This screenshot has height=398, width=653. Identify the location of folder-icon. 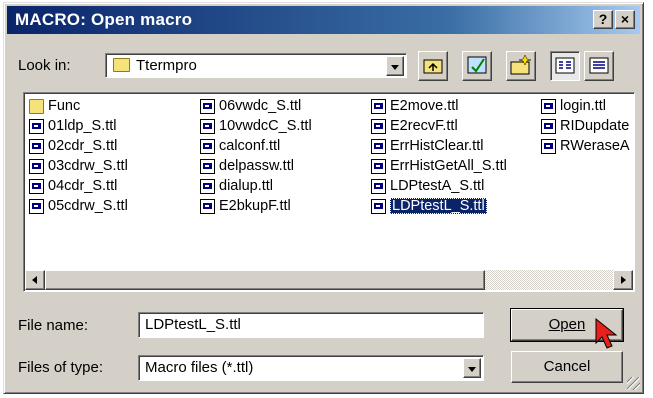
(36, 106).